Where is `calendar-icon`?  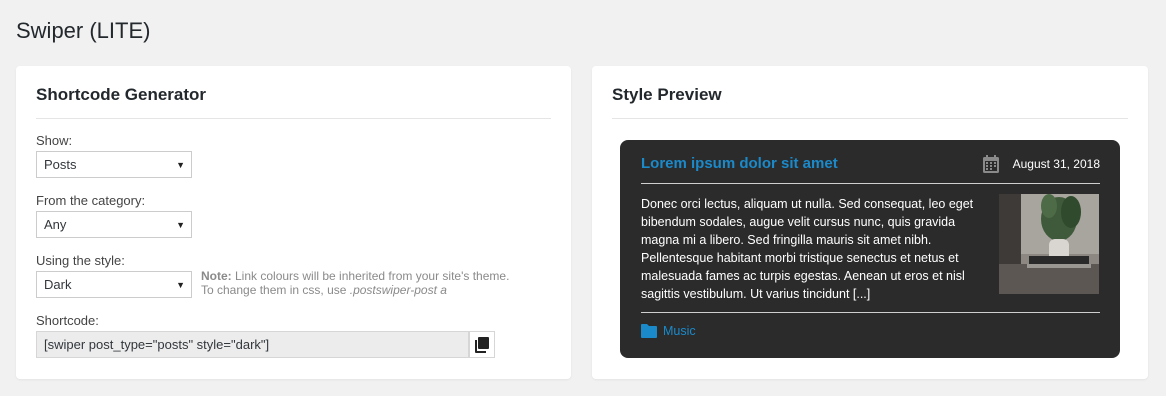 calendar-icon is located at coordinates (991, 164).